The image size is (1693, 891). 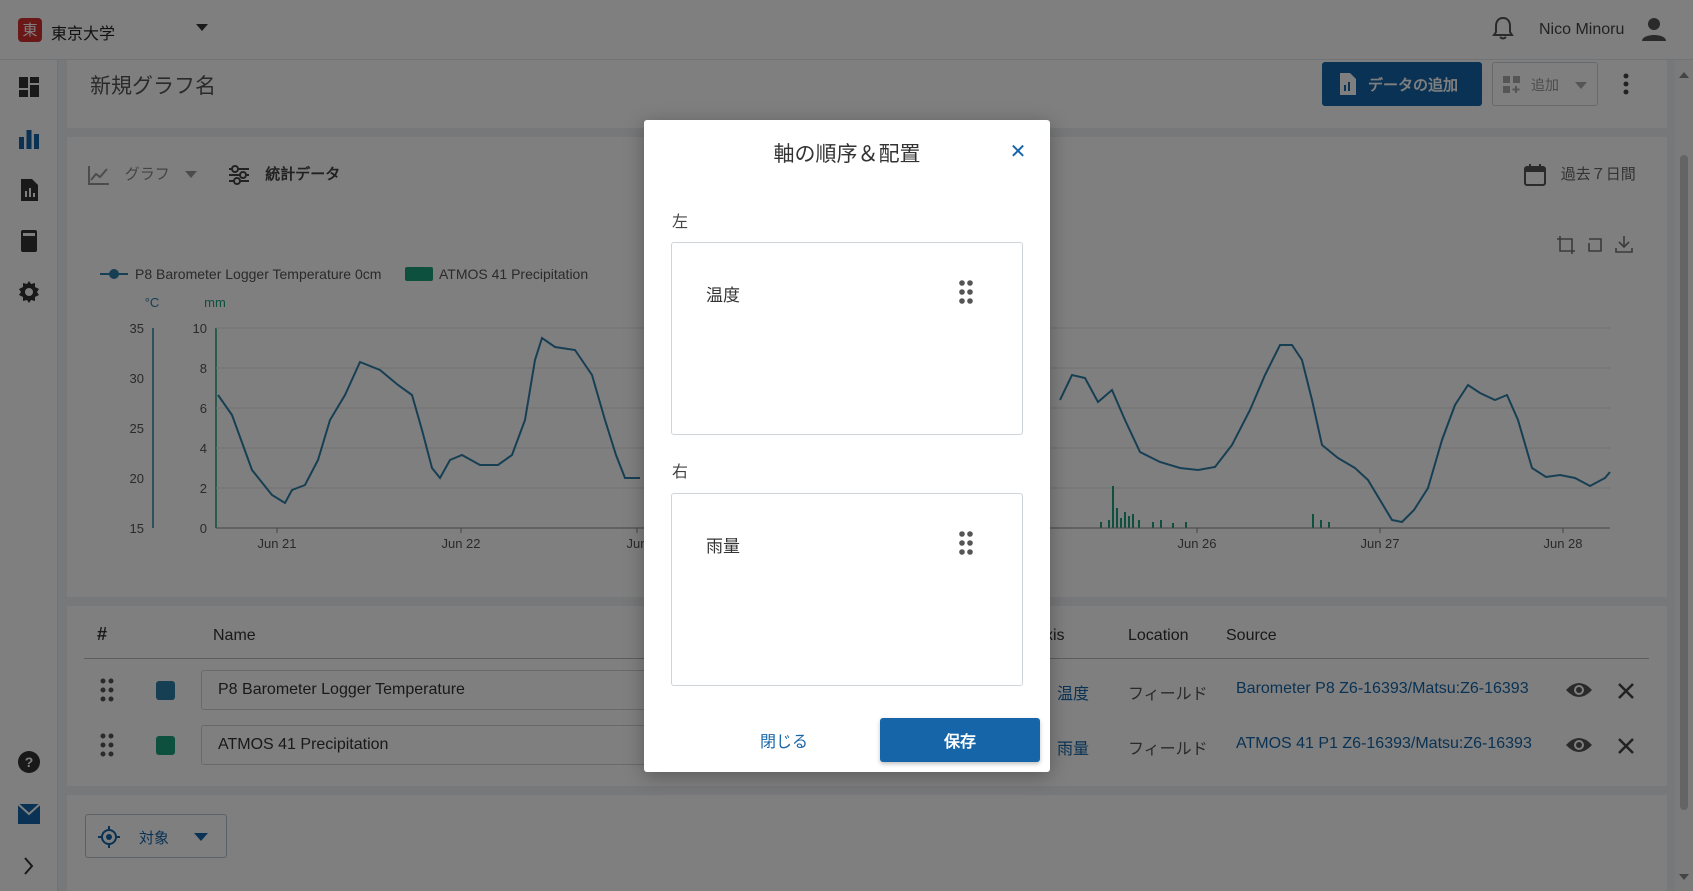 I want to click on left-axis-label: 左, so click(x=680, y=221).